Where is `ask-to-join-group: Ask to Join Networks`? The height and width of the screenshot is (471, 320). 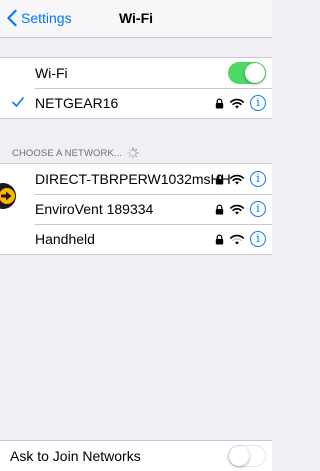
ask-to-join-group: Ask to Join Networks is located at coordinates (136, 455).